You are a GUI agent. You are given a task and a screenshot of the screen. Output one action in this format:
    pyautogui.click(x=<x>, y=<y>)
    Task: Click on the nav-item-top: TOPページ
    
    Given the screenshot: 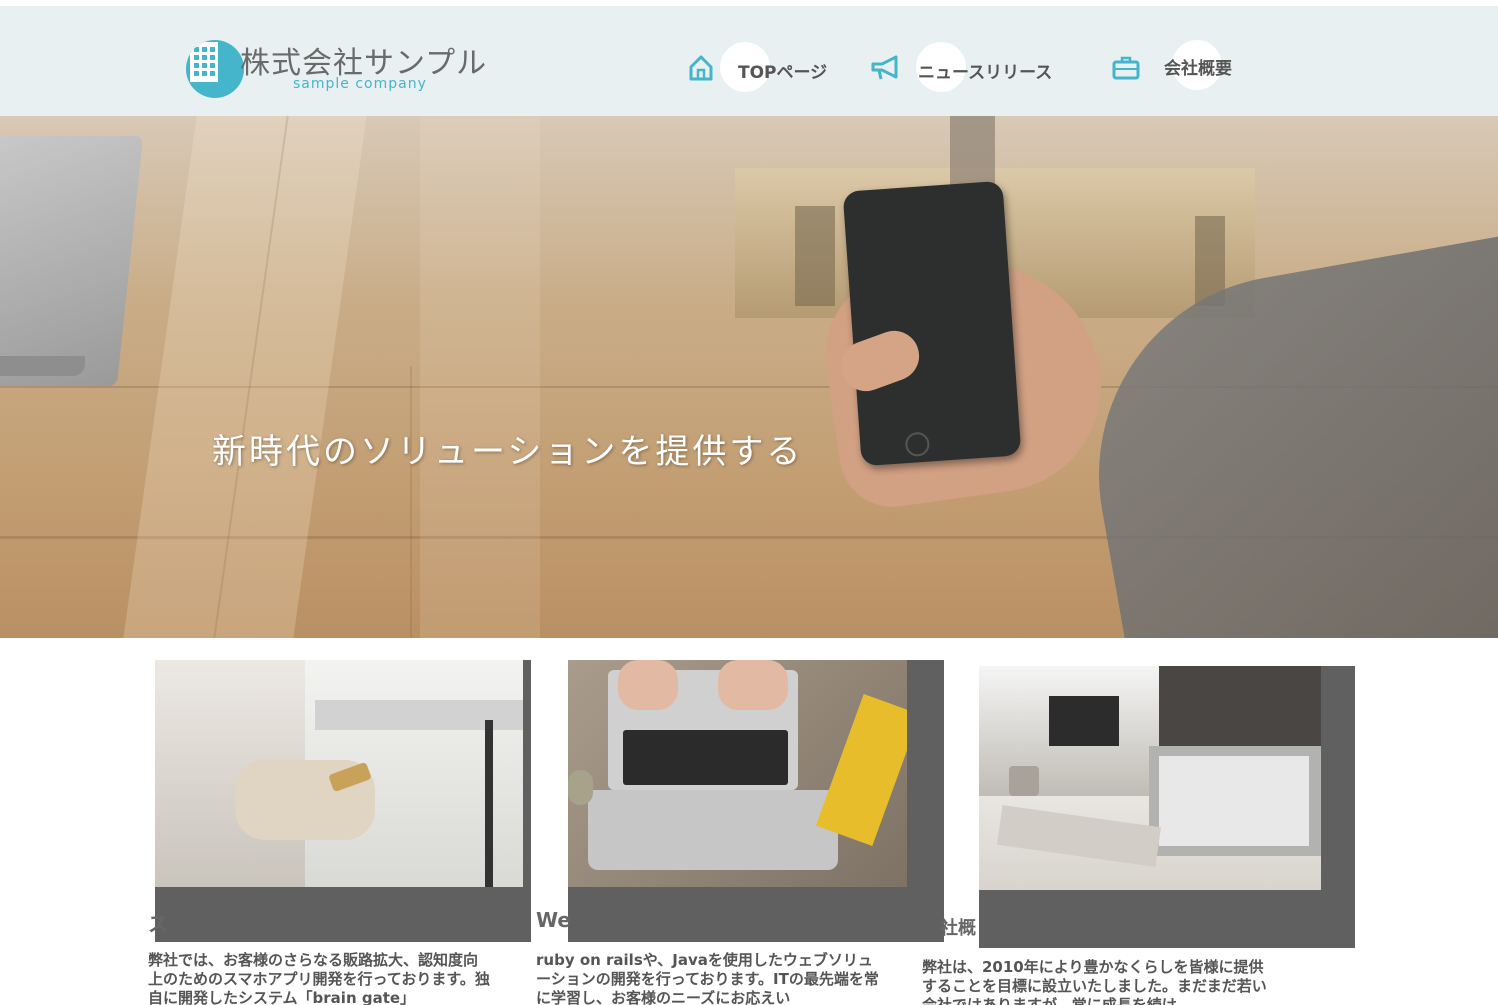 What is the action you would take?
    pyautogui.click(x=763, y=71)
    